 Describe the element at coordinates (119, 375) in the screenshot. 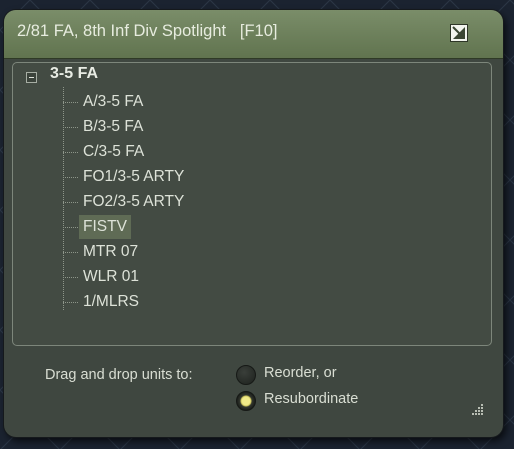

I see `drag-drop-prompt: Drag and drop units to:` at that location.